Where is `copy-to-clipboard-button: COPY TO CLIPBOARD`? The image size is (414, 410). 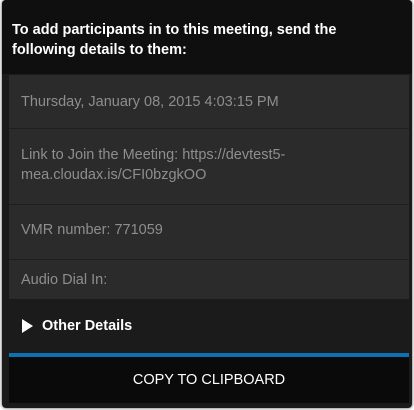
copy-to-clipboard-button: COPY TO CLIPBOARD is located at coordinates (209, 378).